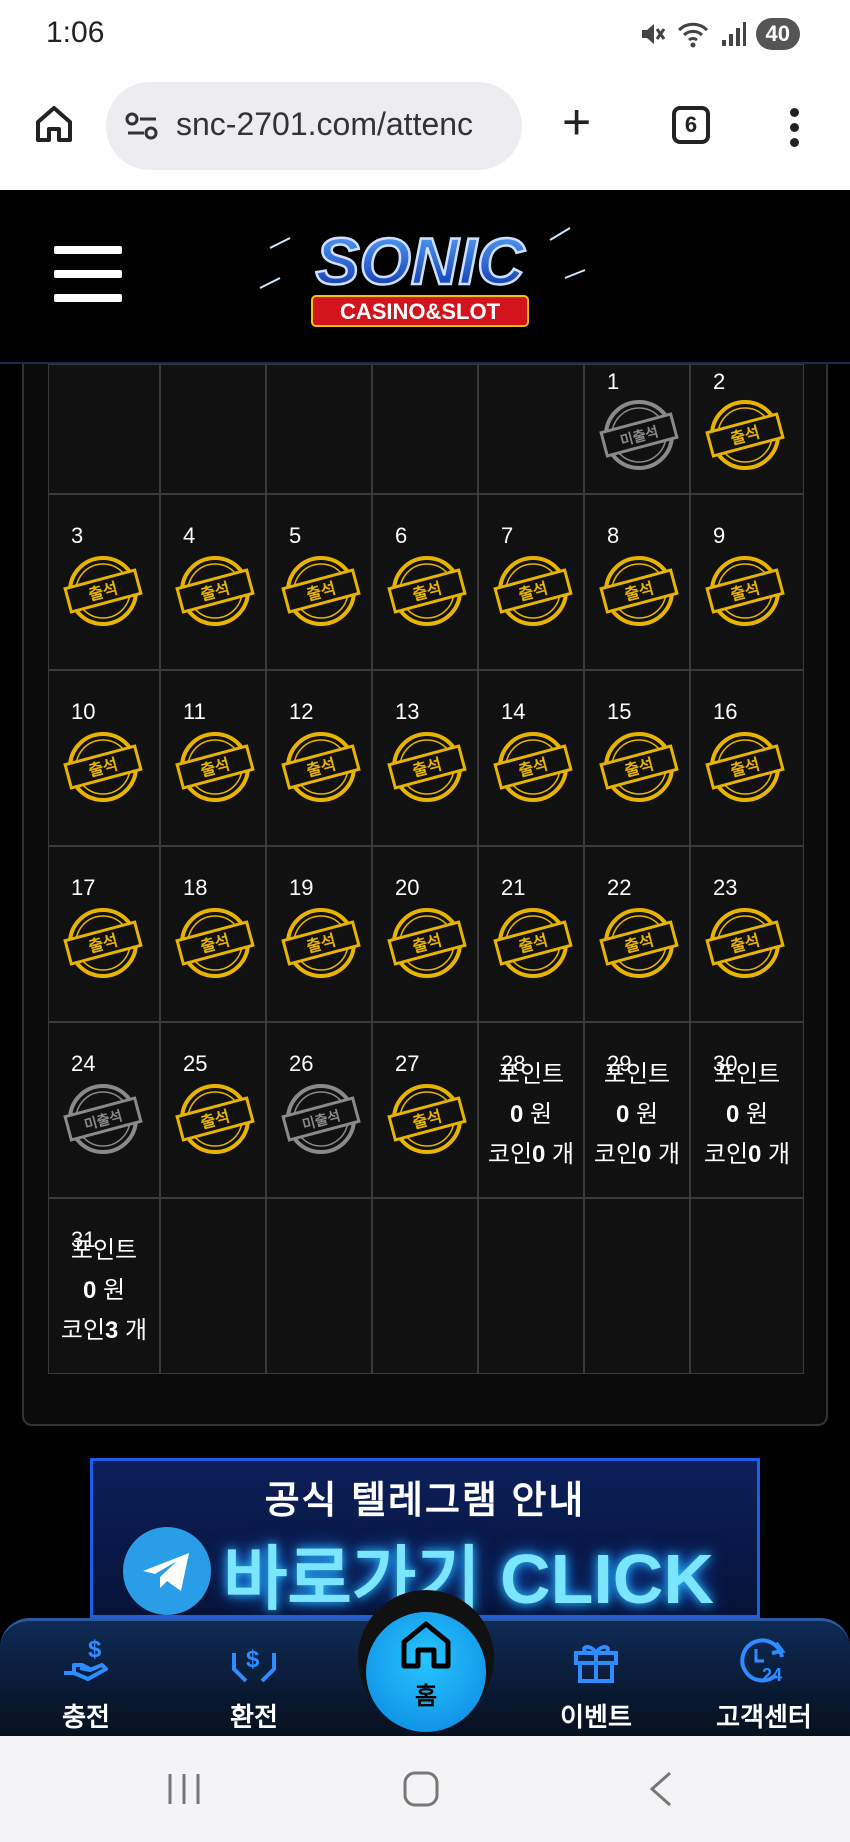 The width and height of the screenshot is (850, 1842). Describe the element at coordinates (194, 711) in the screenshot. I see `day-number: 11` at that location.